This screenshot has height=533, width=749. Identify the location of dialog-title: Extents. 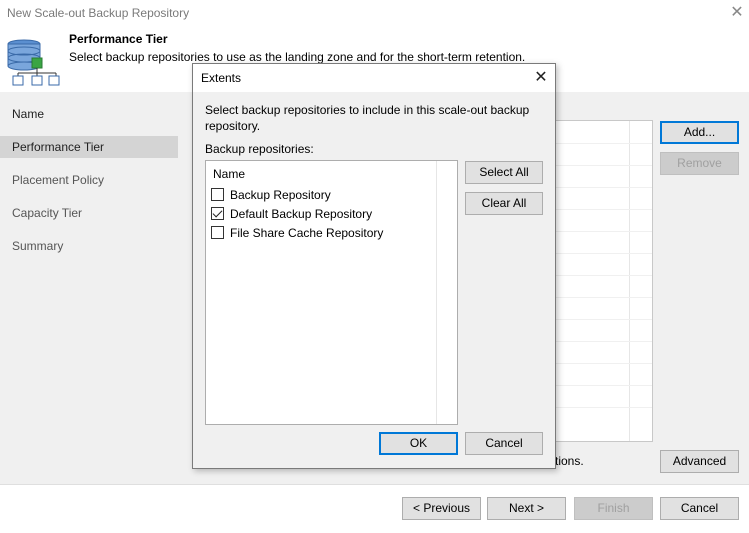
(221, 78).